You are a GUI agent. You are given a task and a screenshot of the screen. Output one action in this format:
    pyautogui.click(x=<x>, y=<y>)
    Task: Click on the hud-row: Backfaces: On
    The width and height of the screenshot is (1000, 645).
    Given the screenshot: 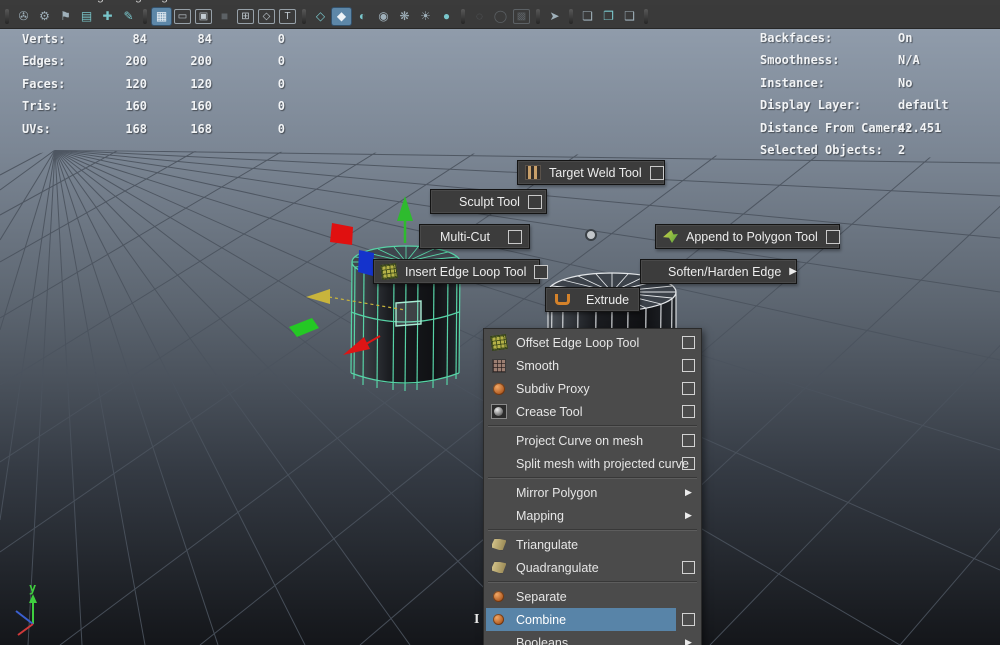 What is the action you would take?
    pyautogui.click(x=836, y=38)
    